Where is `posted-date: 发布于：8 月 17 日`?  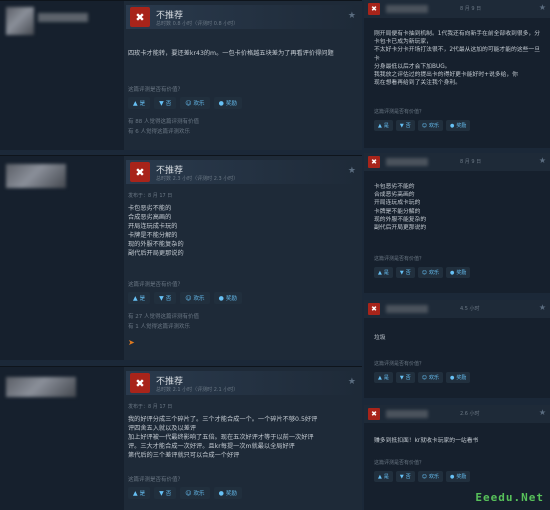 posted-date: 发布于：8 月 17 日 is located at coordinates (150, 196).